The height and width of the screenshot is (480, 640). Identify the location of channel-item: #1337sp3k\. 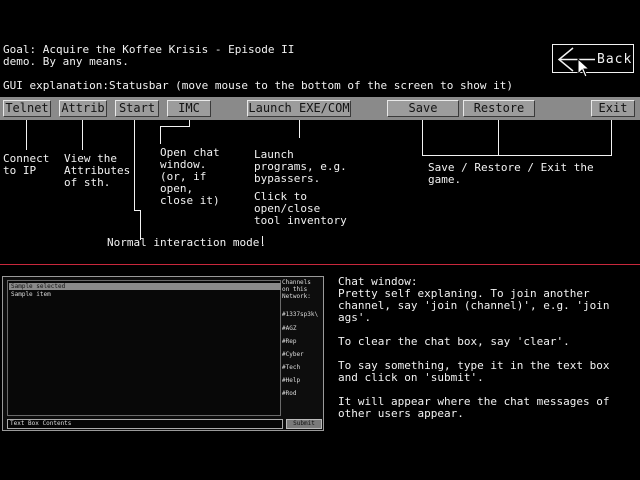
(300, 314).